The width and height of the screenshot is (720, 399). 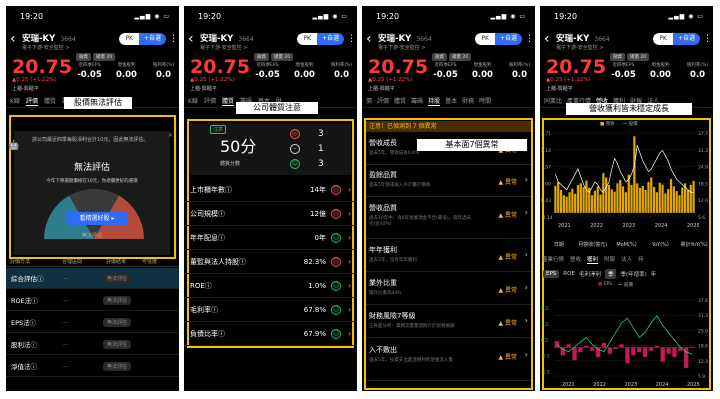 I want to click on tab-quarter: 季, so click(x=610, y=274).